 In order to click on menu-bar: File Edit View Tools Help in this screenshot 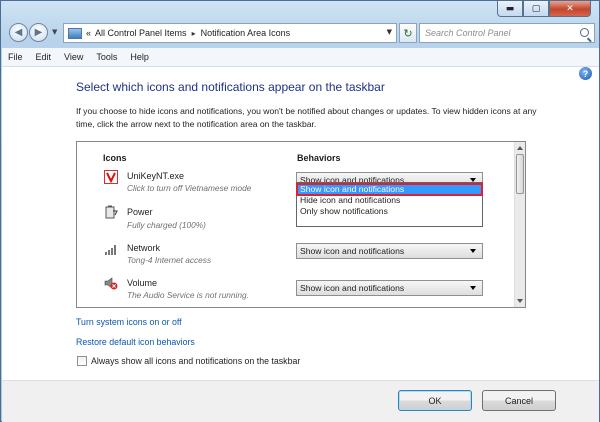, I will do `click(300, 57)`.